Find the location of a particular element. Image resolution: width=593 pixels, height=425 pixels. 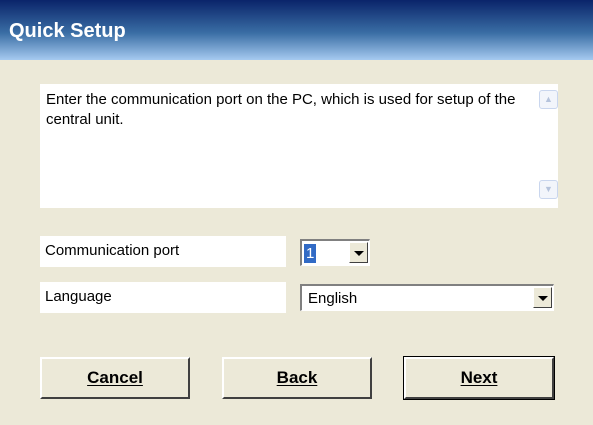

port-label-box: Communication port is located at coordinates (163, 251).